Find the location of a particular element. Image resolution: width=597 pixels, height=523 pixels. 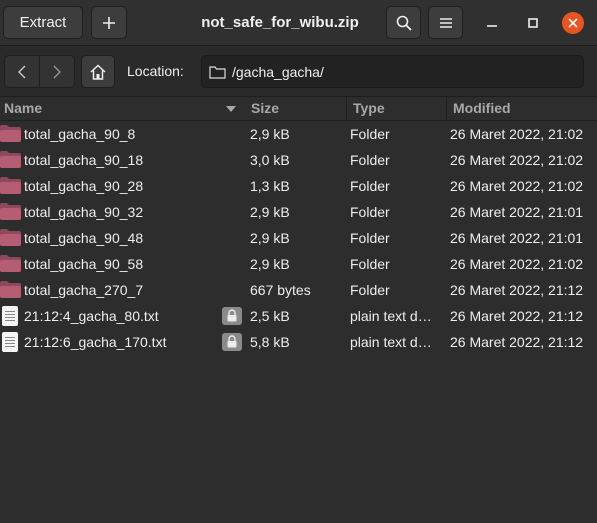

file-size: 2,5 kB is located at coordinates (270, 316).